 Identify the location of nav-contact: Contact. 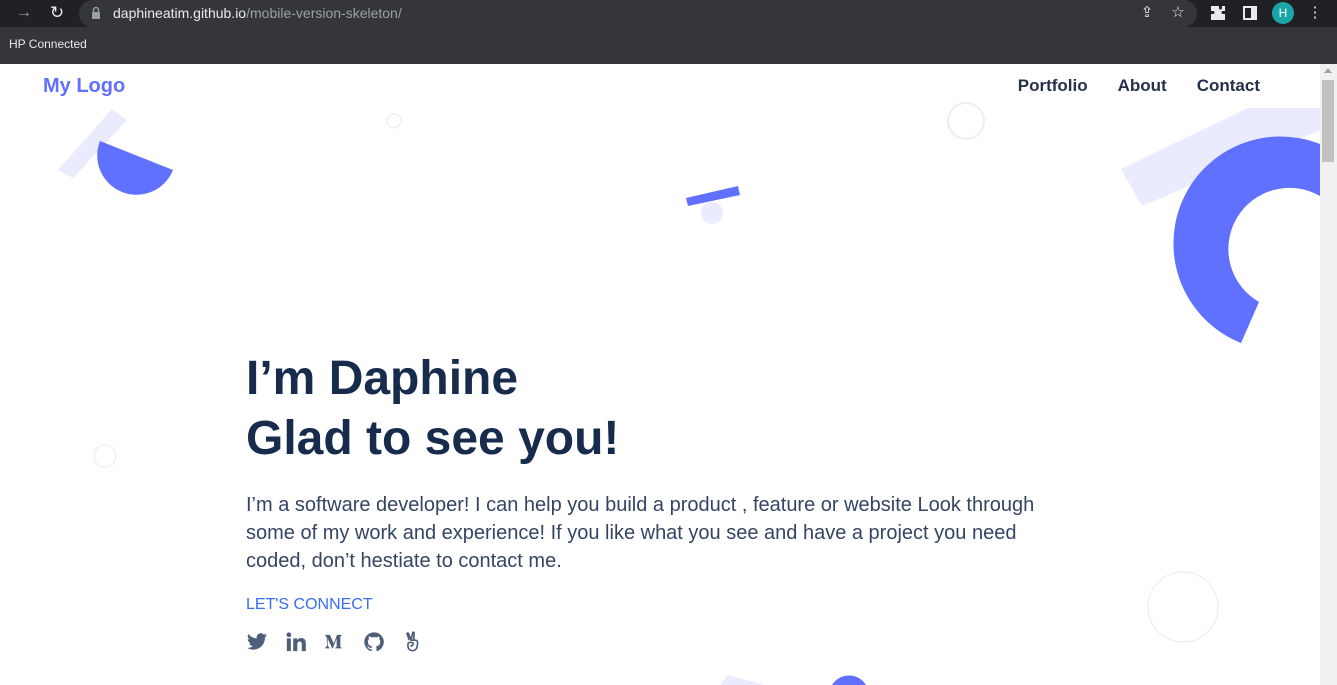
(1228, 86).